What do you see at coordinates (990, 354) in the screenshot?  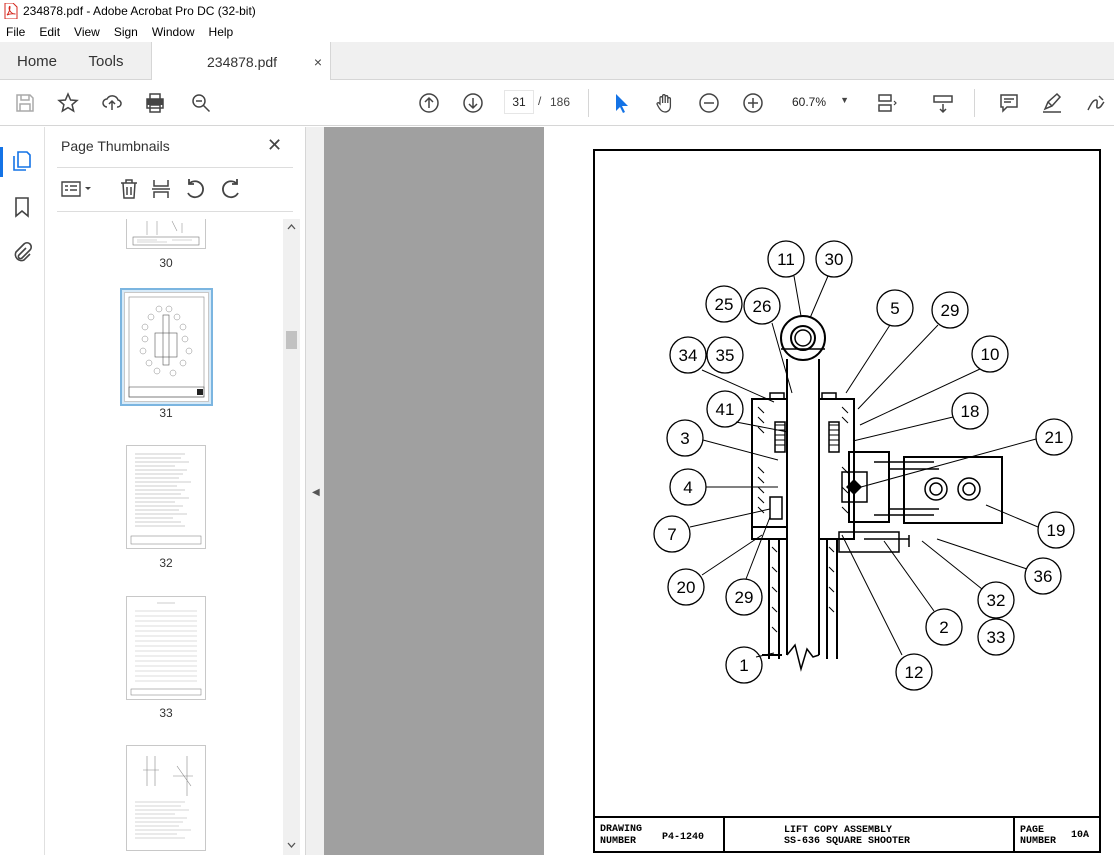 I see `callout-number: 10` at bounding box center [990, 354].